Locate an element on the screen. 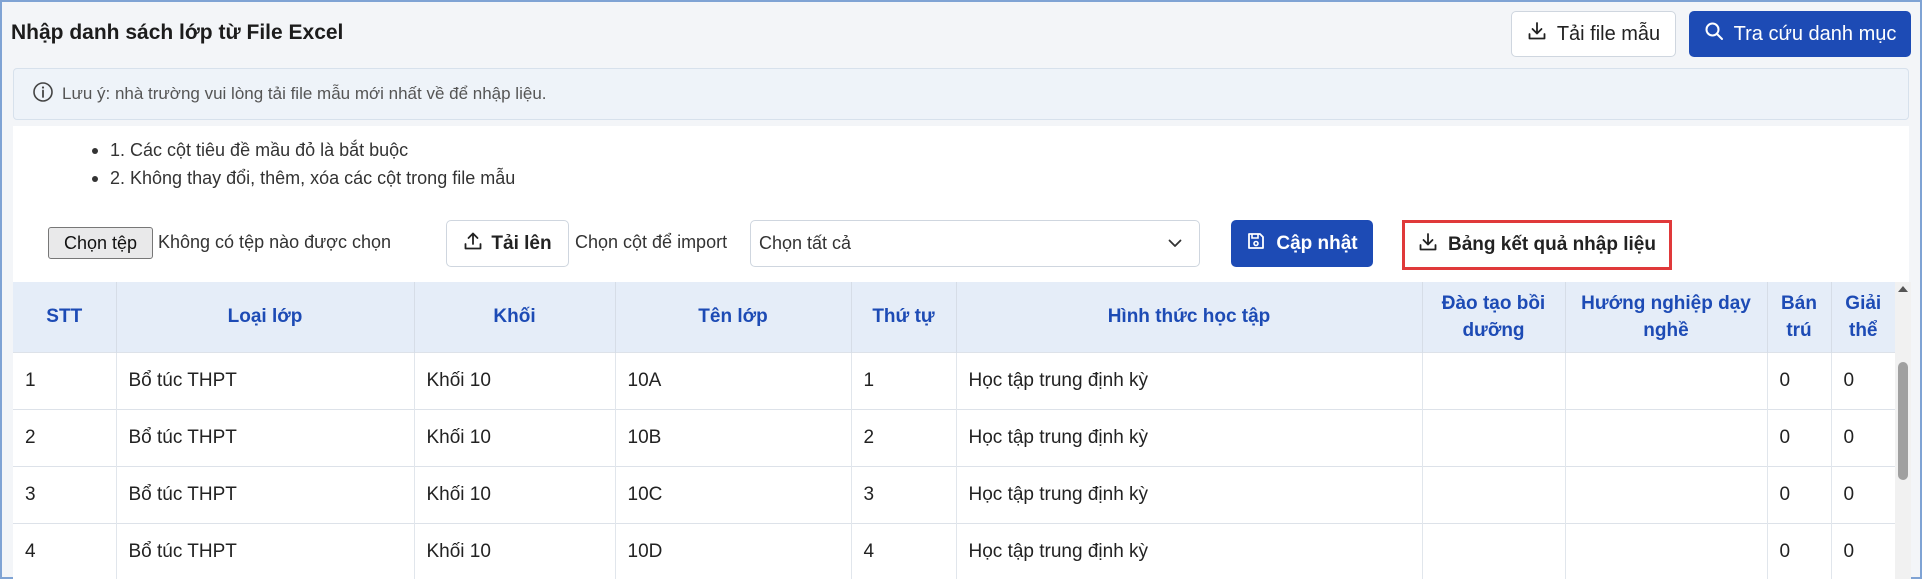 The image size is (1922, 579). col-header-dissolved: Giải thể is located at coordinates (1863, 317).